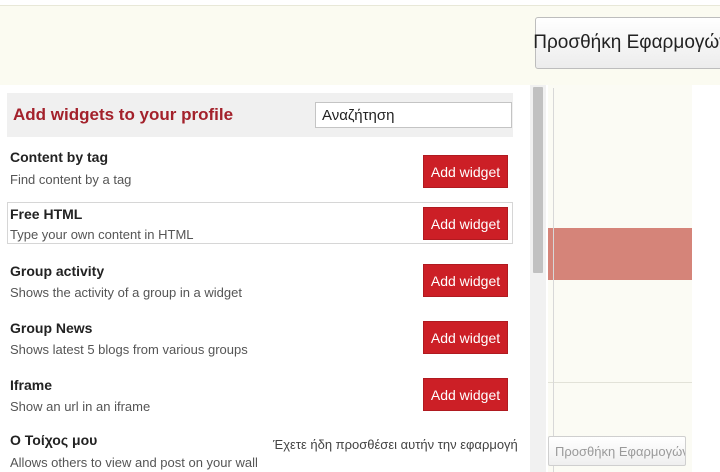  What do you see at coordinates (413, 115) in the screenshot?
I see `search-input` at bounding box center [413, 115].